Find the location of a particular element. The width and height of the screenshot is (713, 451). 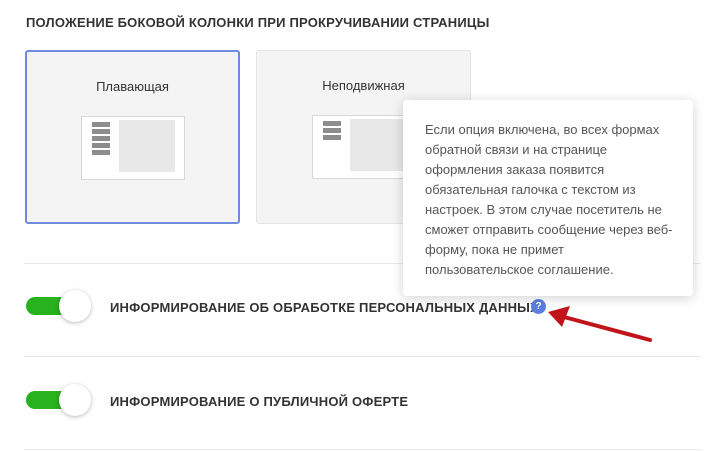

pointer-arrow-icon is located at coordinates (600, 324).